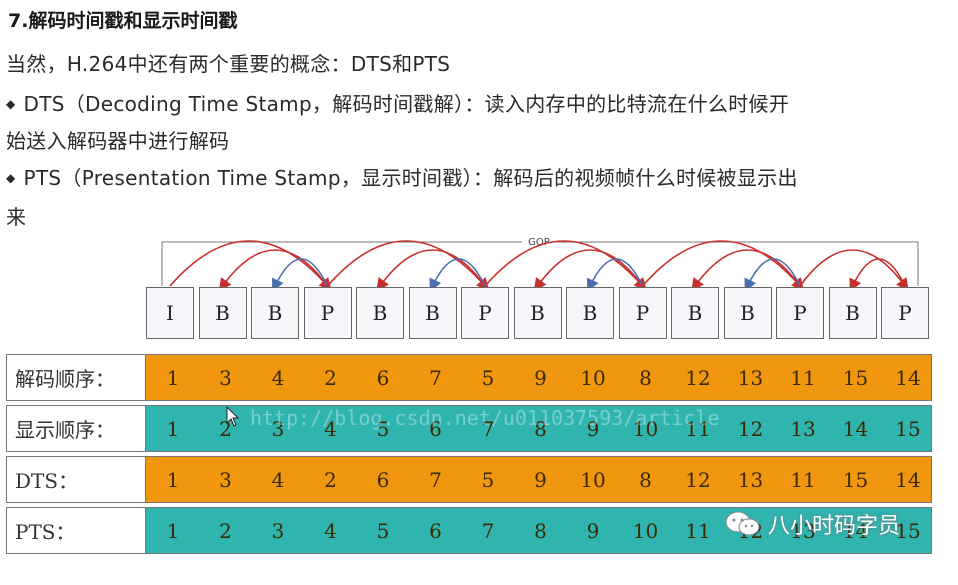  What do you see at coordinates (222, 313) in the screenshot?
I see `frame-2: B` at bounding box center [222, 313].